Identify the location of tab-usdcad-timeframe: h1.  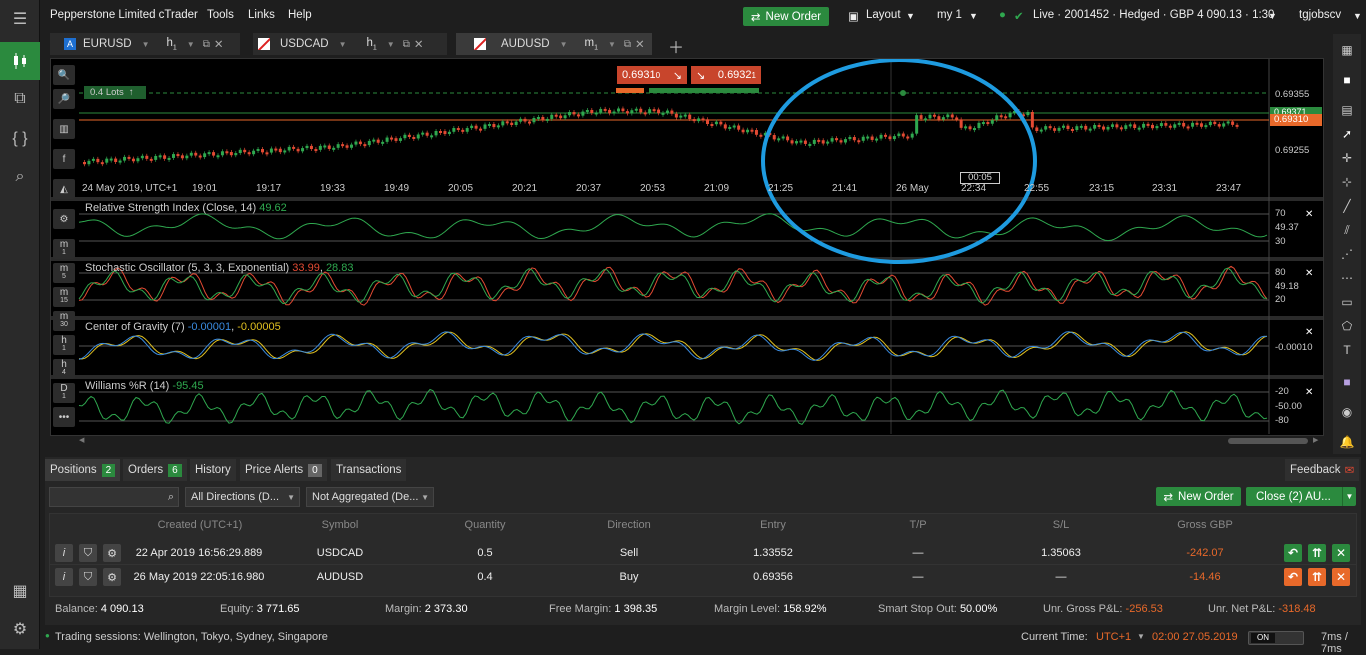
(371, 44).